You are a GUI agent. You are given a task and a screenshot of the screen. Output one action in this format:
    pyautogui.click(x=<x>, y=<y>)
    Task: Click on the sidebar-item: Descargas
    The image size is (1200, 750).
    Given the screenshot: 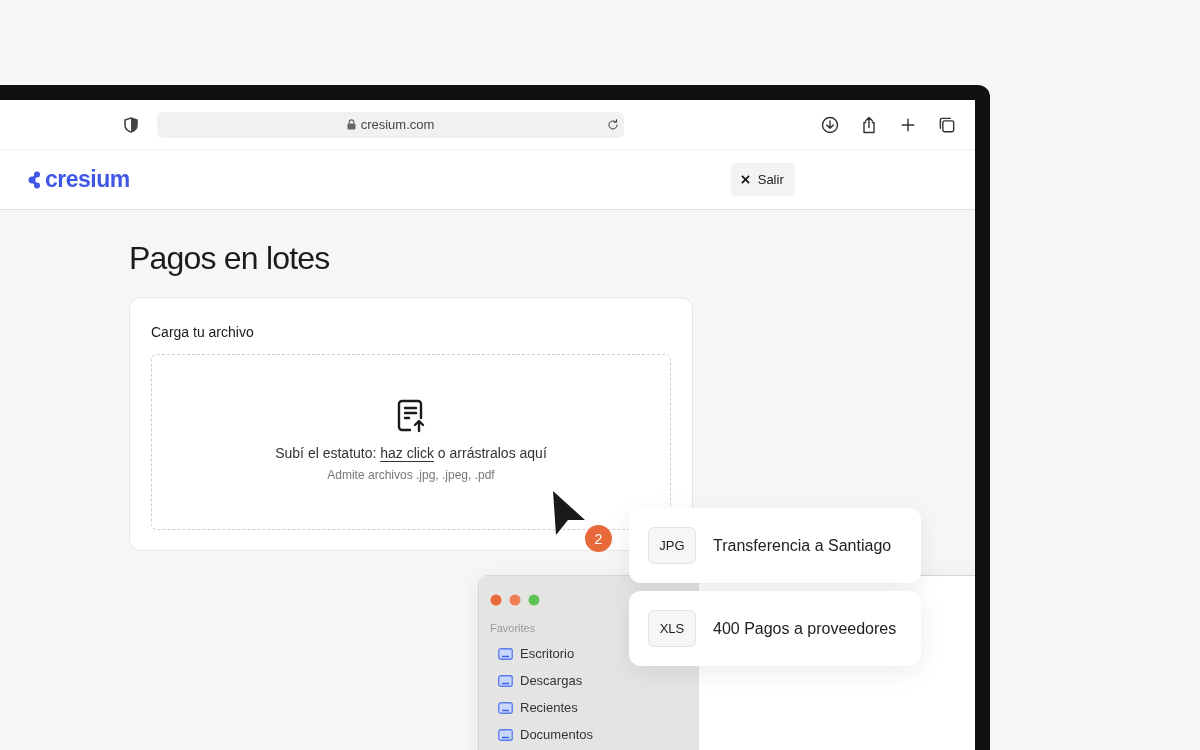 What is the action you would take?
    pyautogui.click(x=540, y=680)
    